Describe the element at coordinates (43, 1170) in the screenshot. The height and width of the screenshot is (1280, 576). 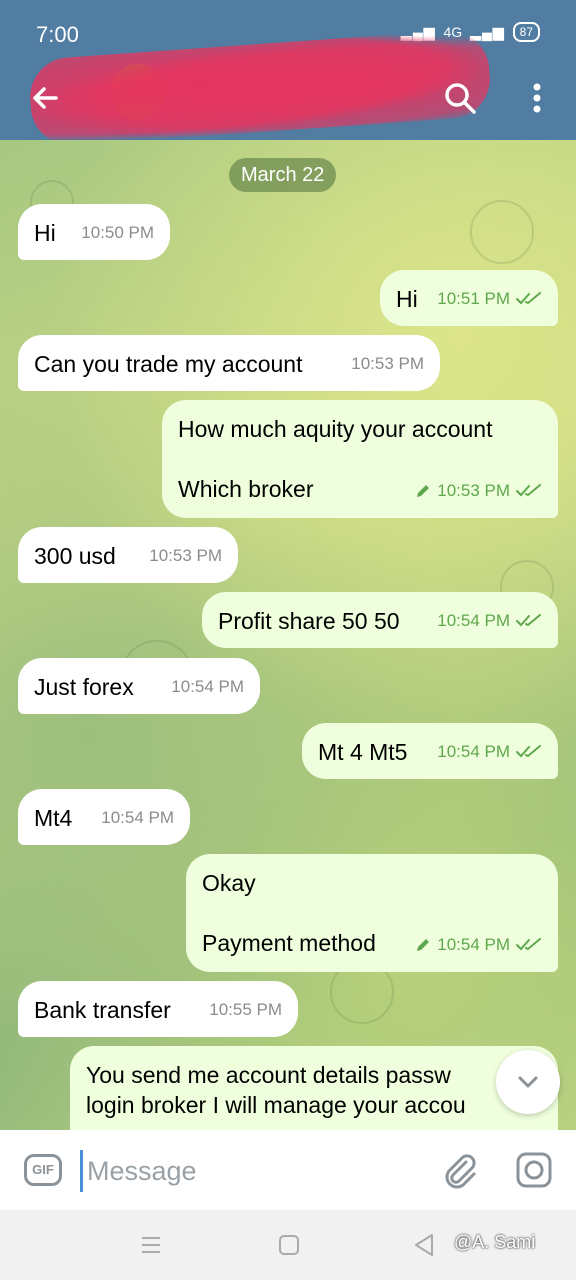
I see `gif-button: GIF` at that location.